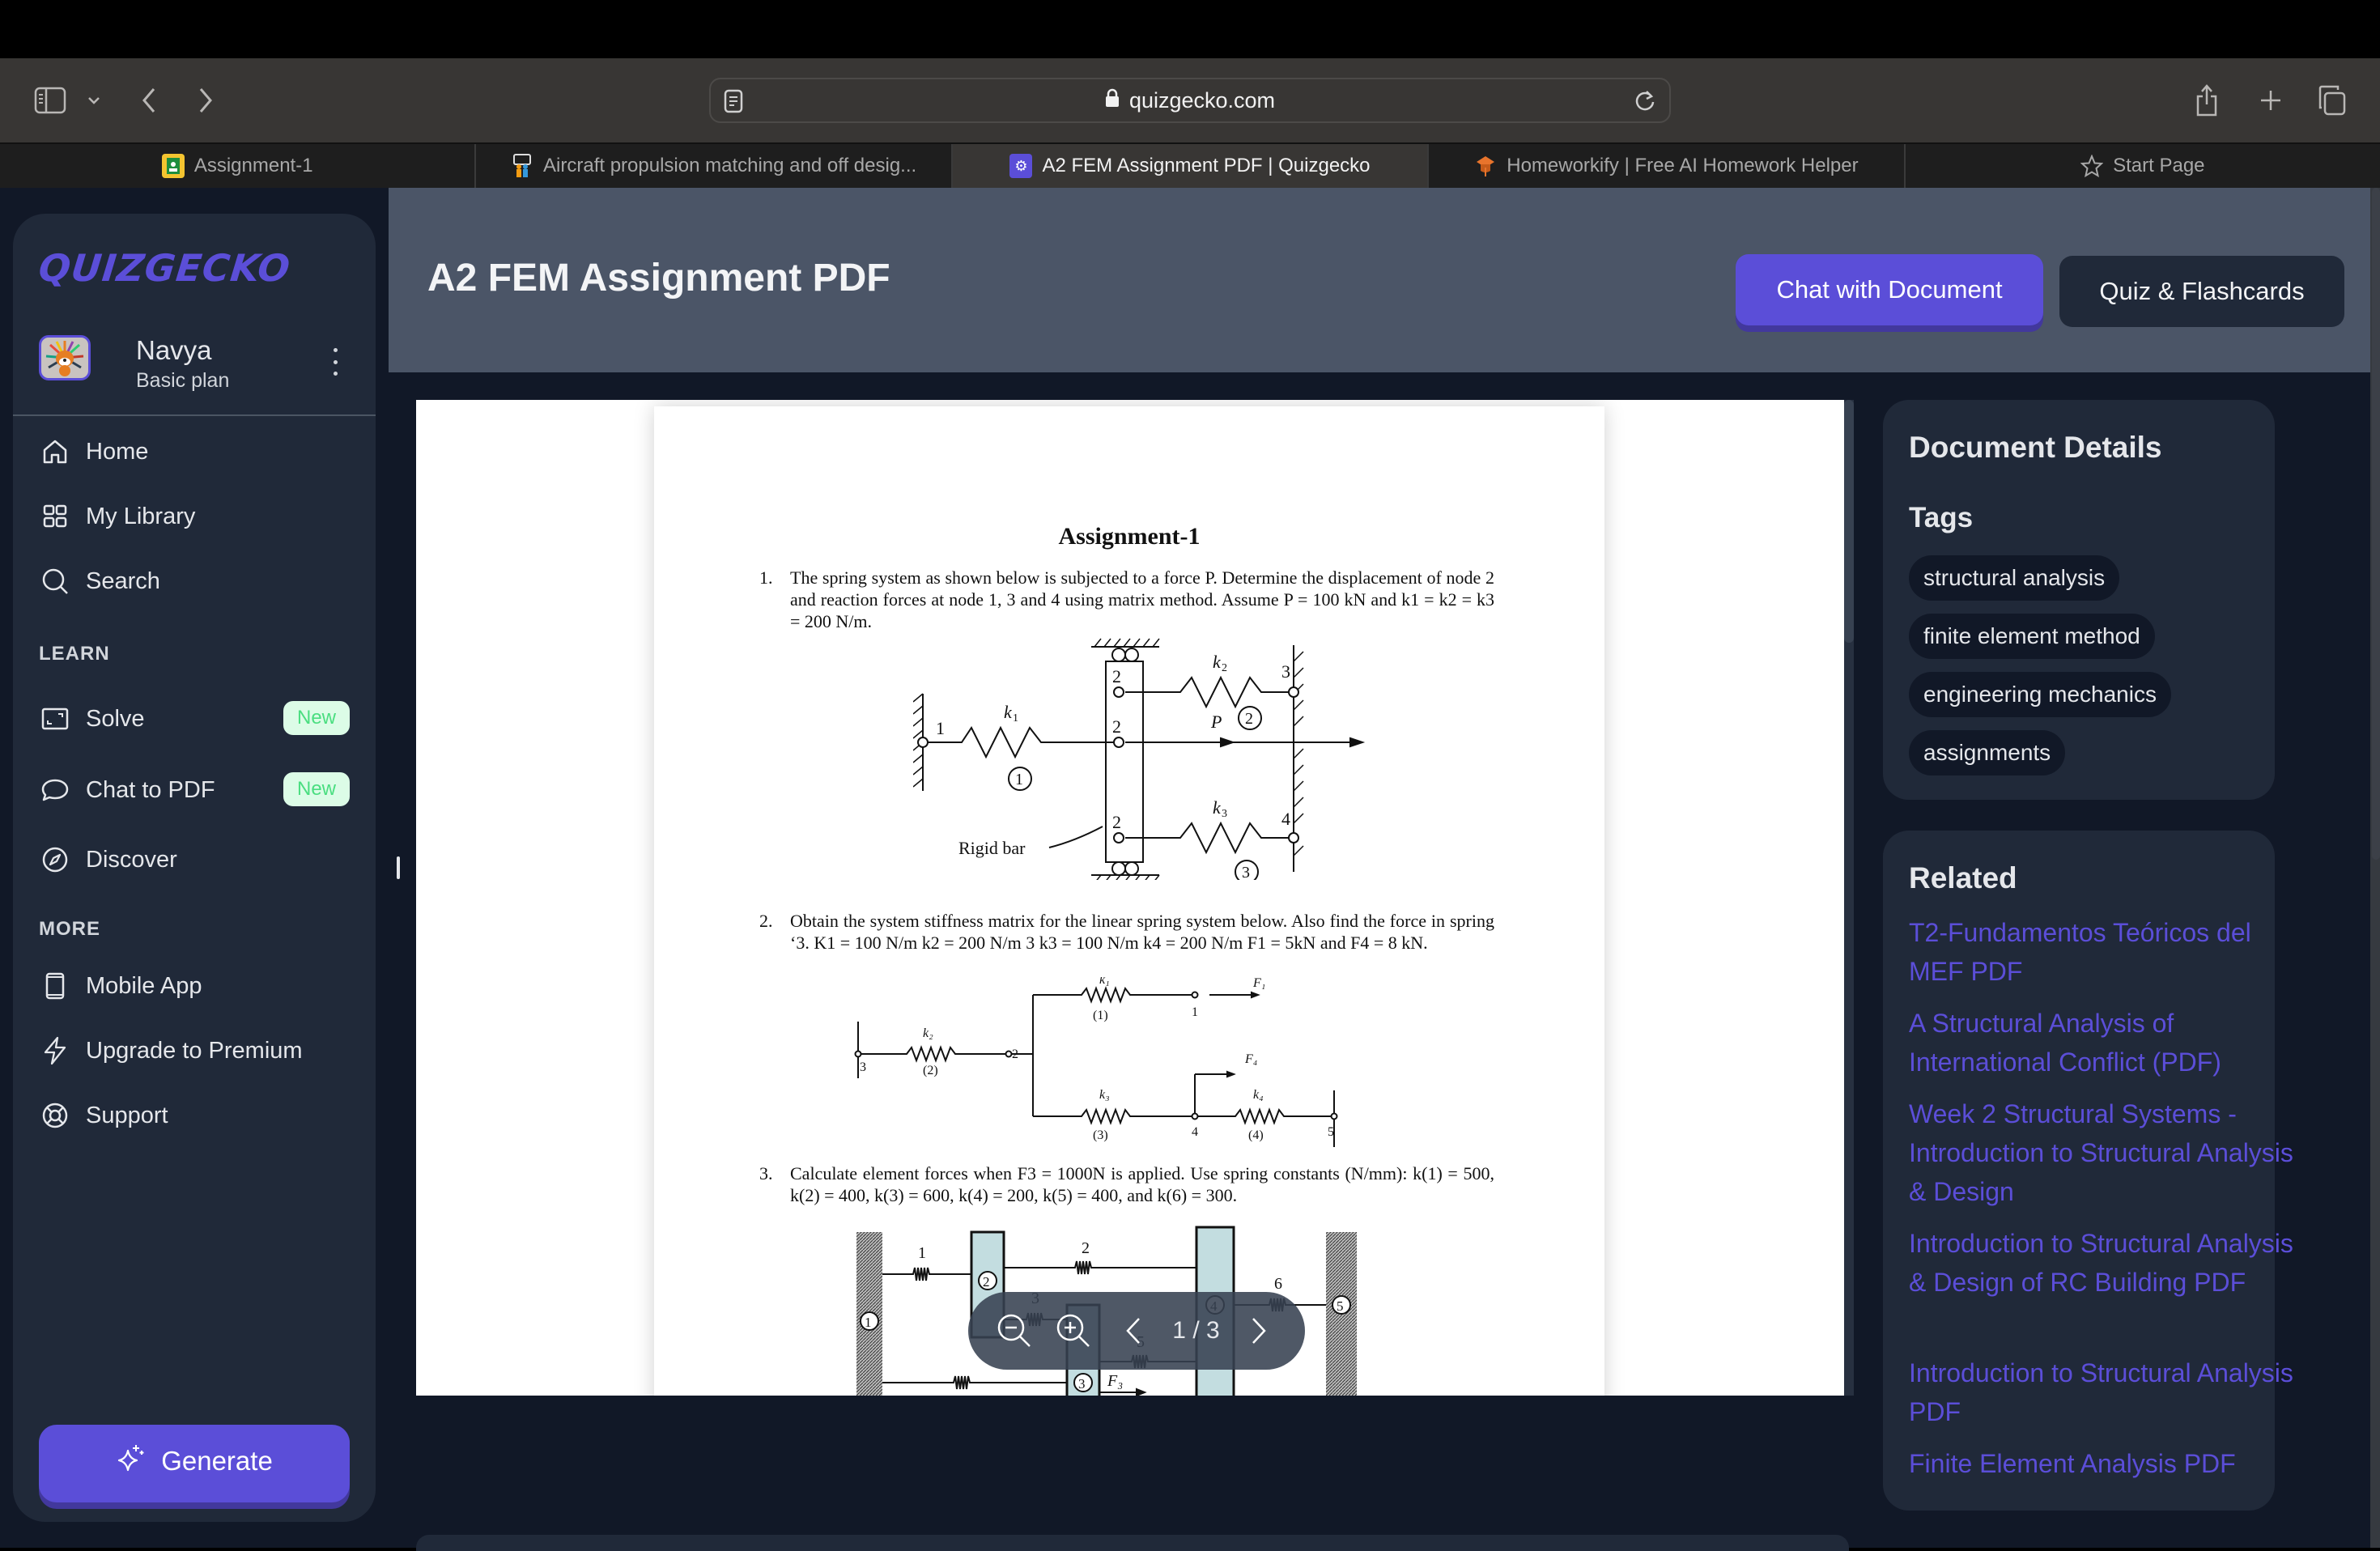 This screenshot has width=2380, height=1551. What do you see at coordinates (201, 363) in the screenshot?
I see `user-profile: Navya Basic plan` at bounding box center [201, 363].